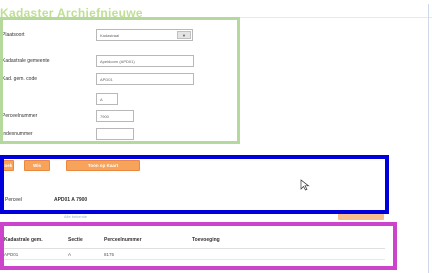  What do you see at coordinates (100, 217) in the screenshot?
I see `results-link: Alle bekende` at bounding box center [100, 217].